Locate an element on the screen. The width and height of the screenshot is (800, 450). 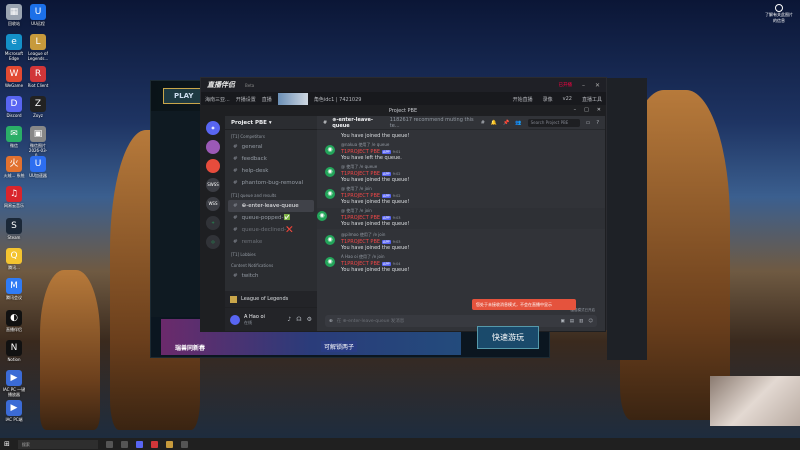
desktop-icon: U UU加速器 is located at coordinates (38, 167).